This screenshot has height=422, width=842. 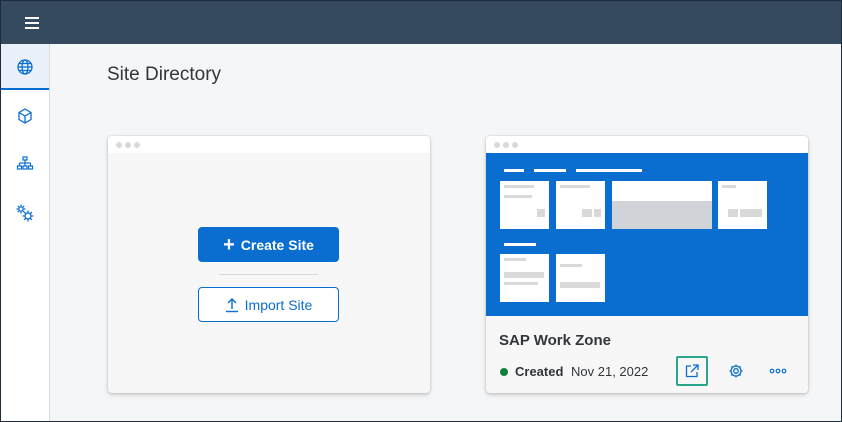 I want to click on open-external-icon, so click(x=692, y=371).